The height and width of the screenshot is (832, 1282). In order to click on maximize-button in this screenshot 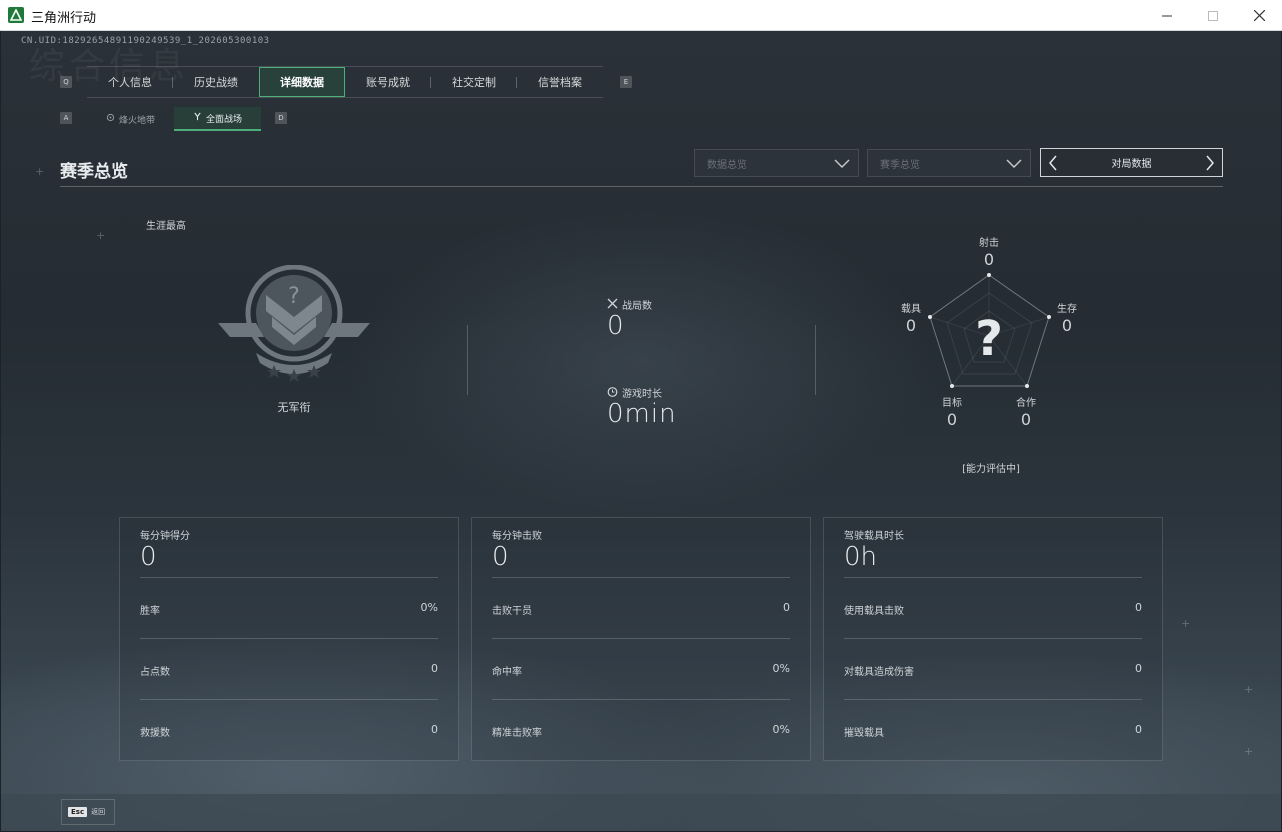, I will do `click(1213, 15)`.